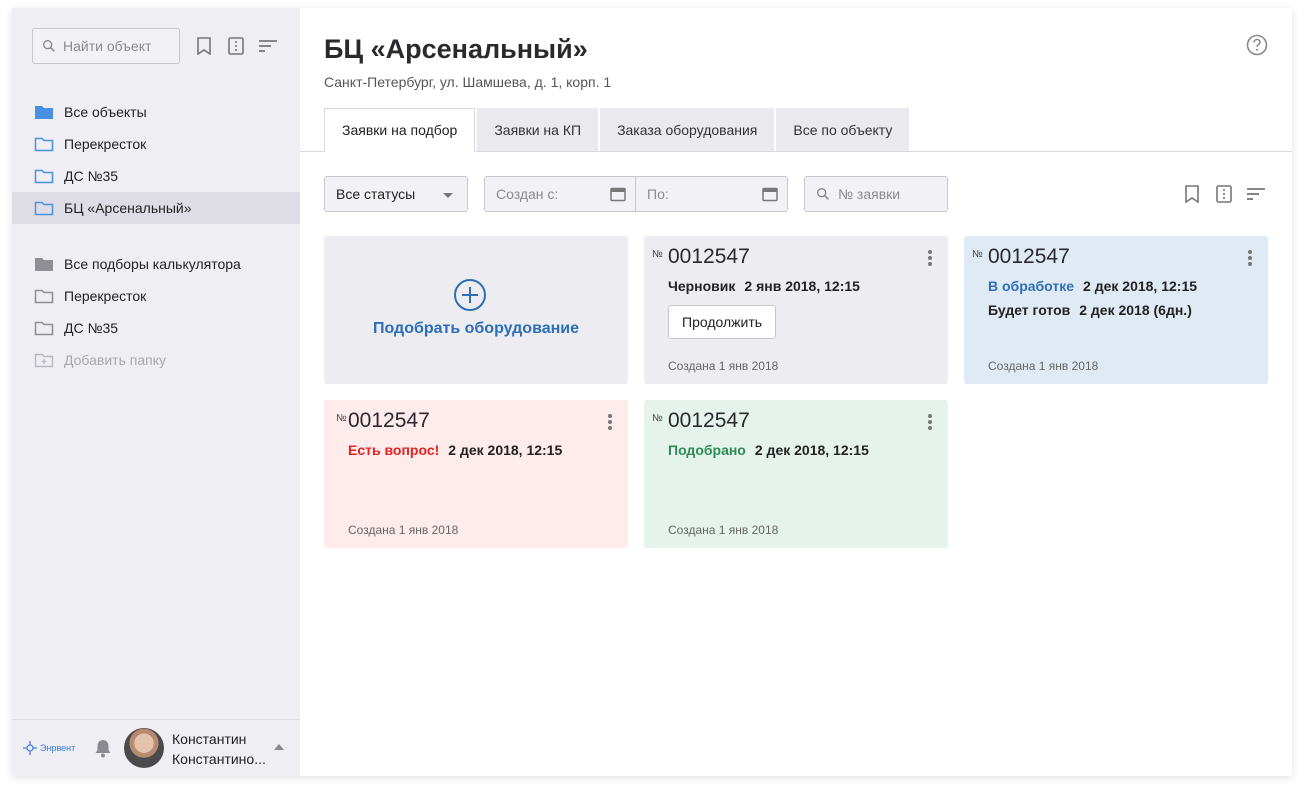 Image resolution: width=1304 pixels, height=792 pixels. I want to click on request-number-search-input: № заявки, so click(876, 194).